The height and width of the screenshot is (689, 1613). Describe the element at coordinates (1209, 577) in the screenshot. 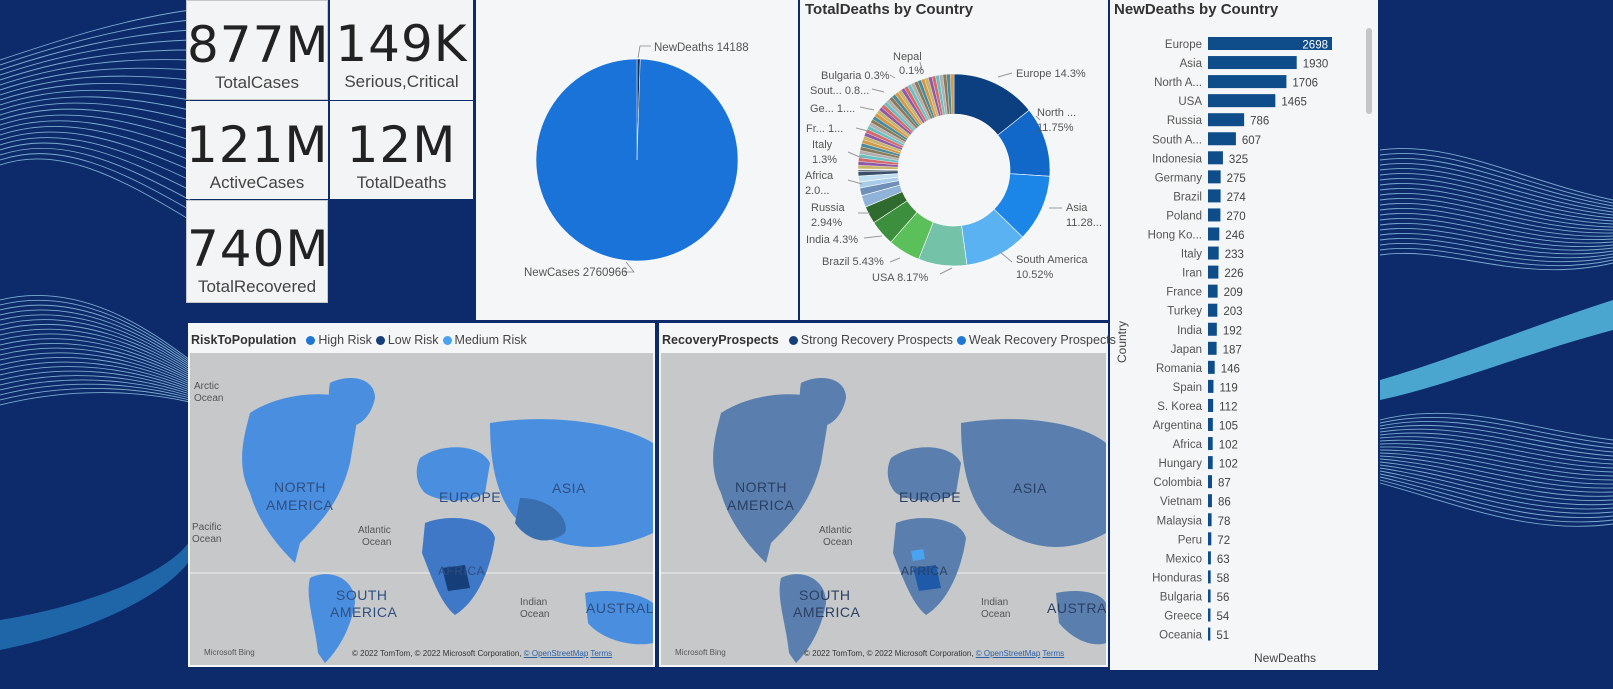

I see `bar-honduras` at that location.